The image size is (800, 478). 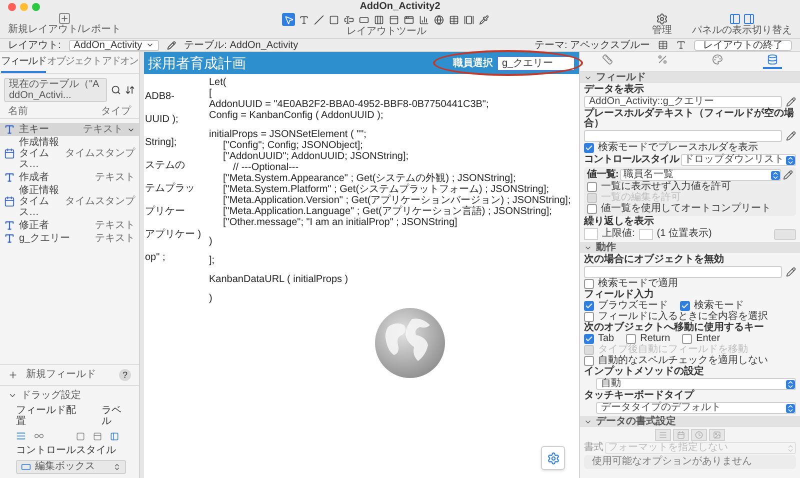 What do you see at coordinates (681, 45) in the screenshot?
I see `font-icon` at bounding box center [681, 45].